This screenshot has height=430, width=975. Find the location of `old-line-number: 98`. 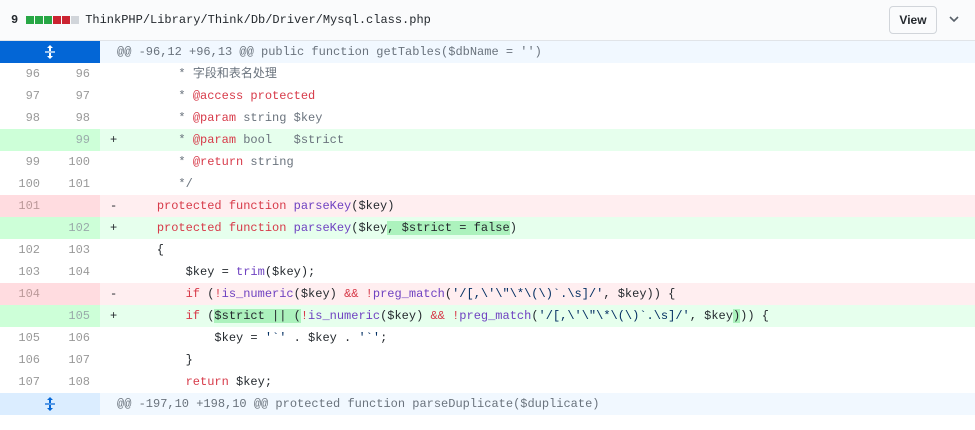

old-line-number: 98 is located at coordinates (25, 118).